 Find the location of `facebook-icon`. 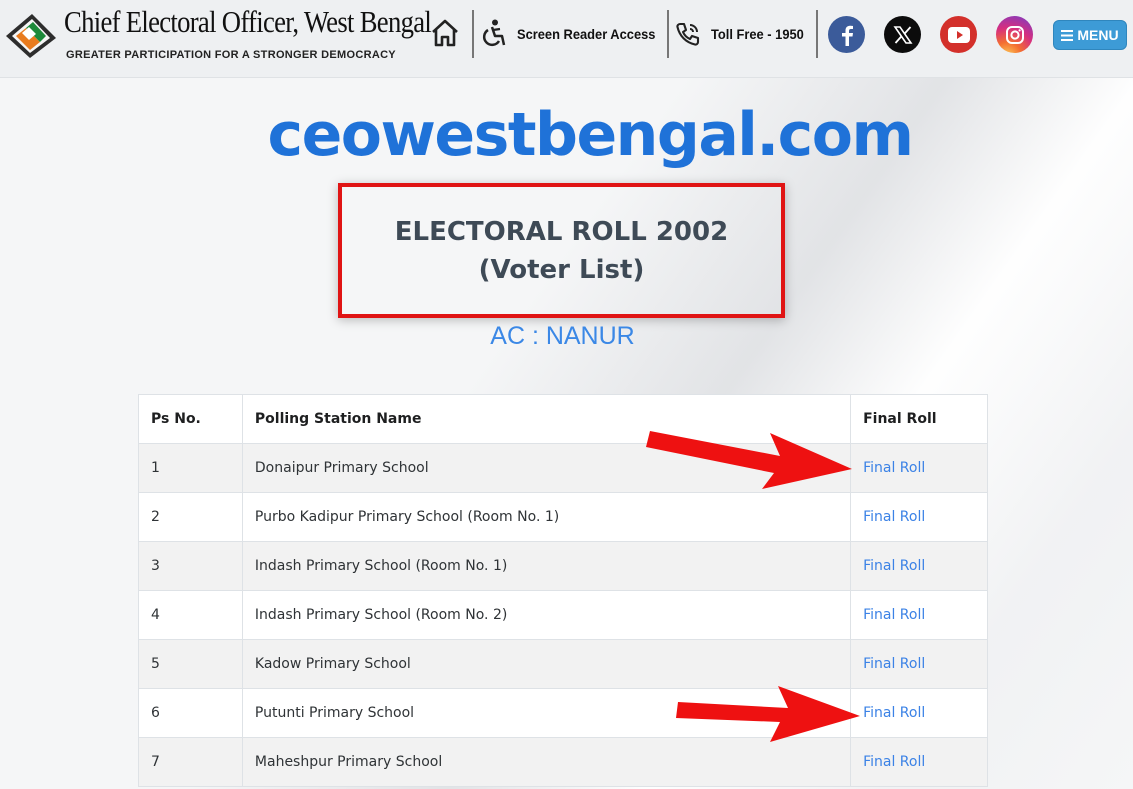

facebook-icon is located at coordinates (846, 34).